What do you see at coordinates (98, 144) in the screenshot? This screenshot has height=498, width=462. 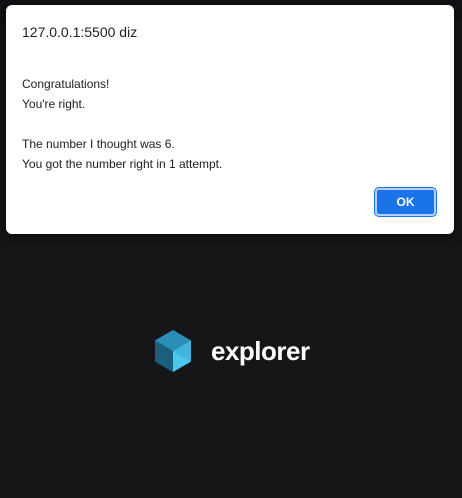 I see `message-line: The number I thought was 6.` at bounding box center [98, 144].